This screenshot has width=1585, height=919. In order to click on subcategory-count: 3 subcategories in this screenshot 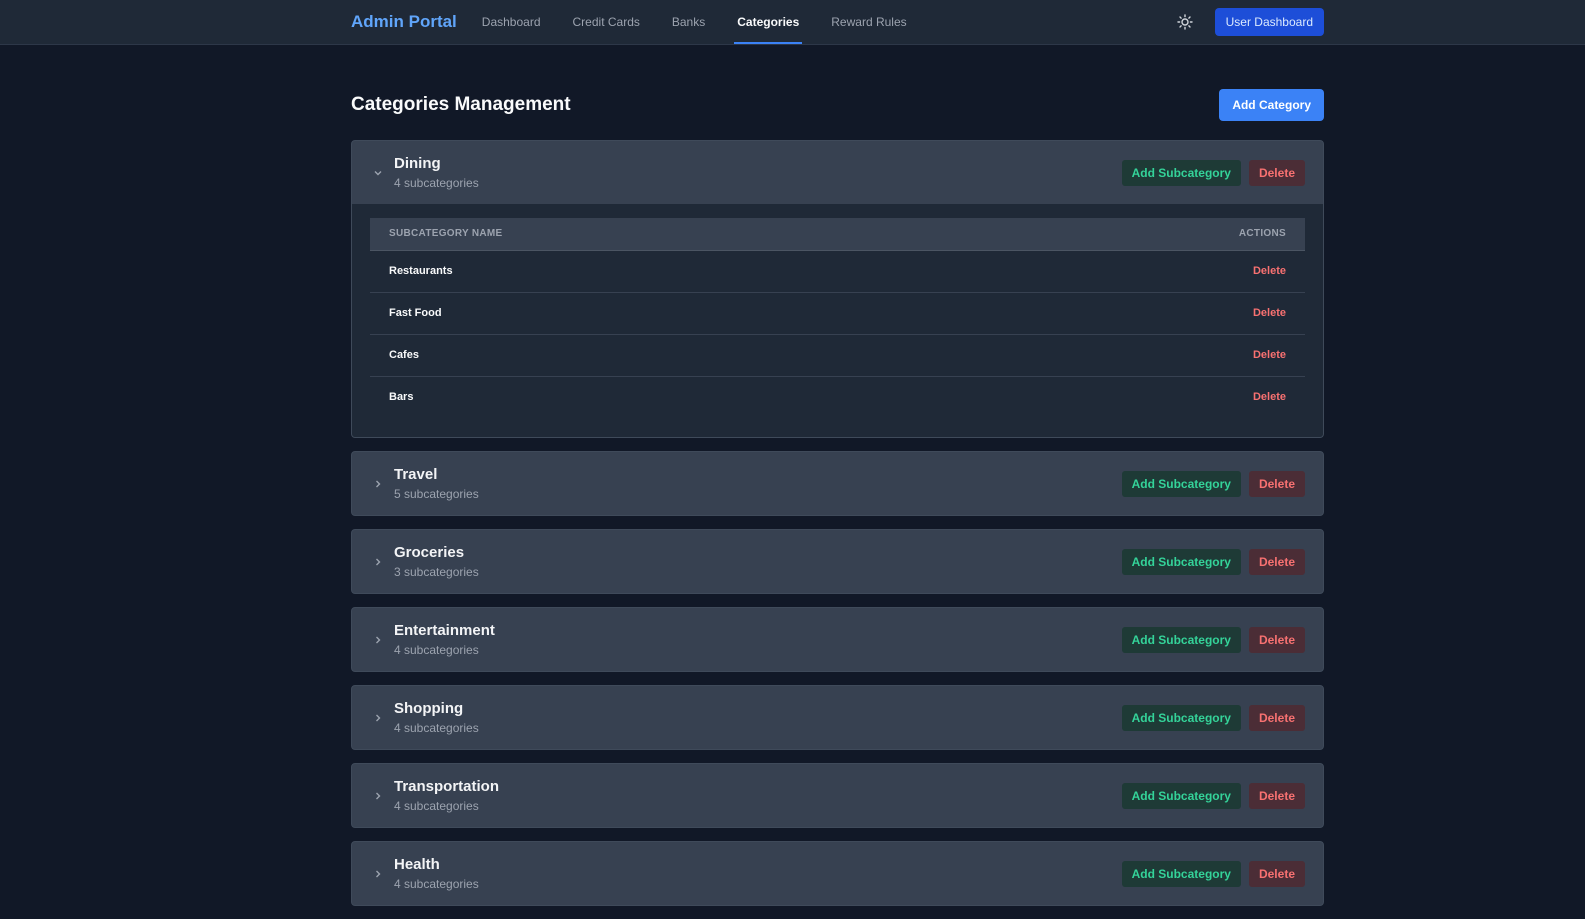, I will do `click(436, 572)`.